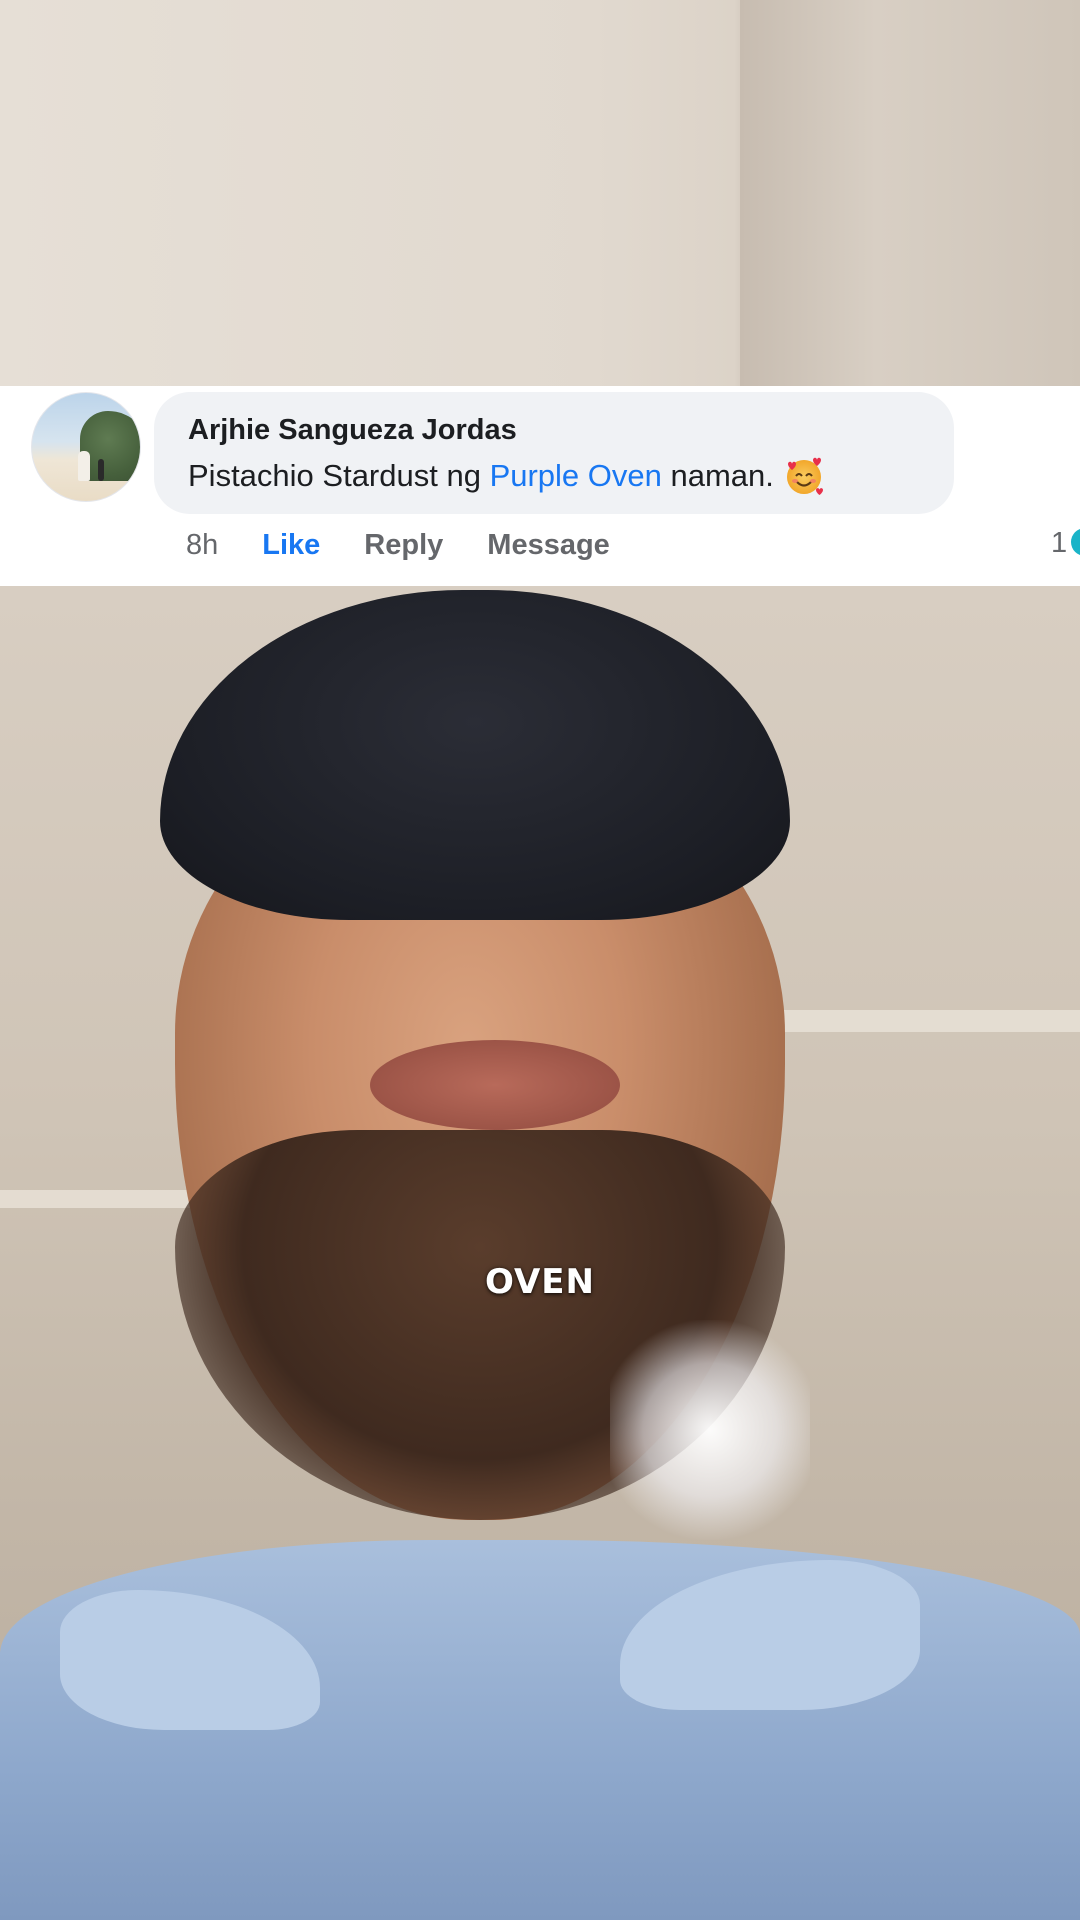  Describe the element at coordinates (403, 545) in the screenshot. I see `reply-button: Reply` at that location.